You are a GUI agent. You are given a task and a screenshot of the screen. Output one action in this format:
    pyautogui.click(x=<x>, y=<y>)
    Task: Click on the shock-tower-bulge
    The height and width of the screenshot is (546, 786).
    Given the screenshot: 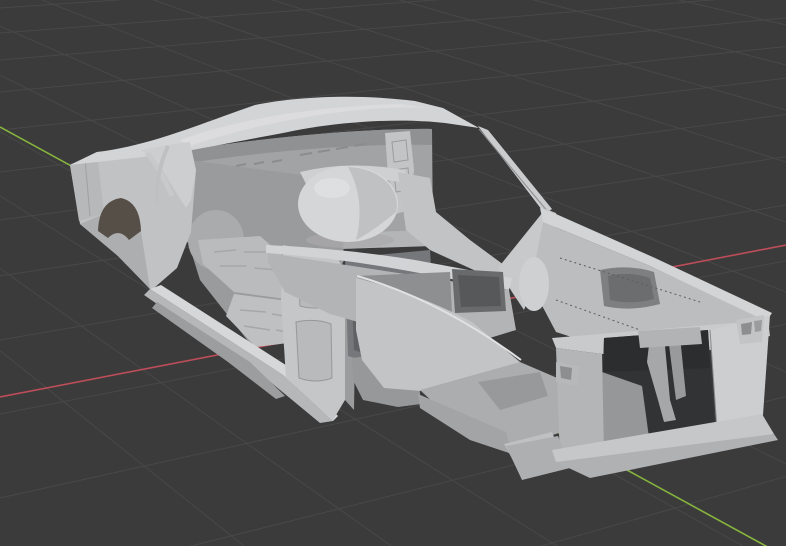 What is the action you would take?
    pyautogui.click(x=534, y=284)
    